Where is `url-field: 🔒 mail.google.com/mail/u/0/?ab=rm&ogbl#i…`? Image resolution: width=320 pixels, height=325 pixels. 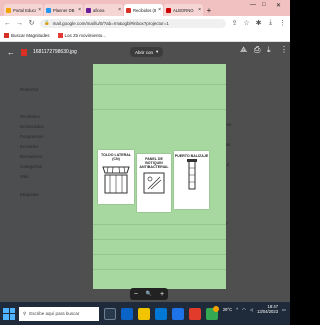 url-field: 🔒 mail.google.com/mail/u/0/?ab=rm&ogbl#i… is located at coordinates (133, 23).